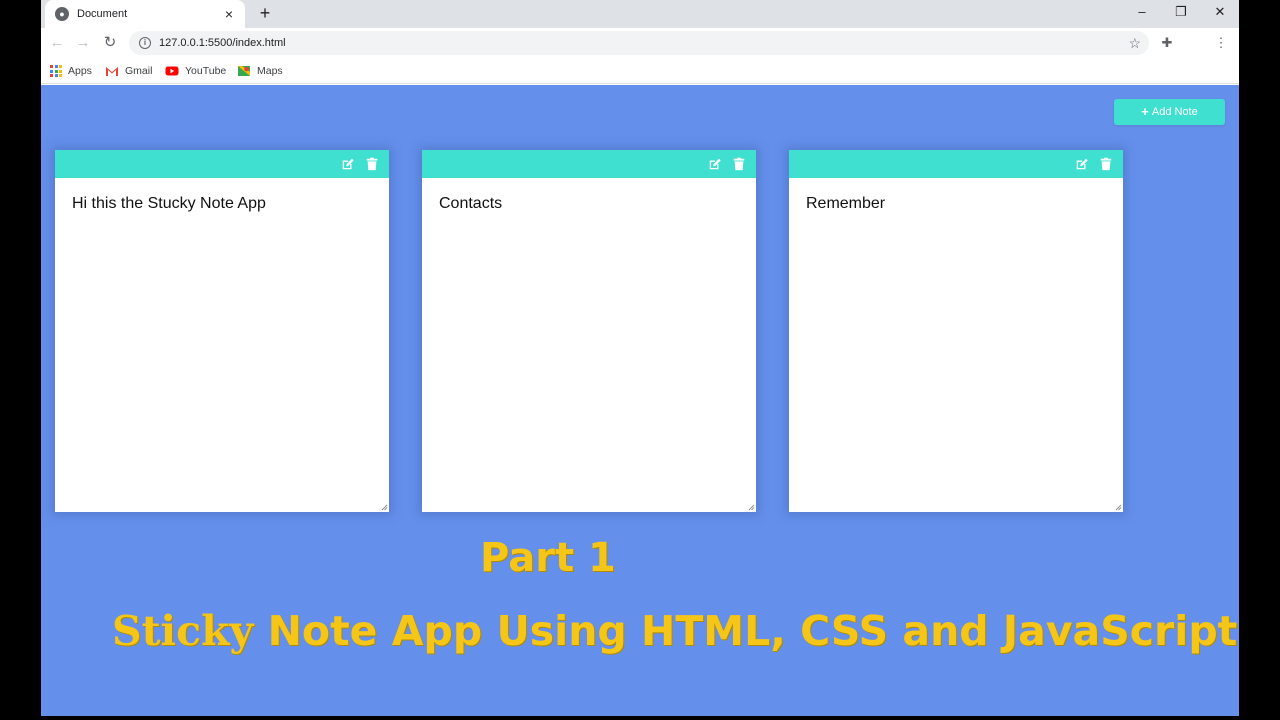 The image size is (1280, 720). What do you see at coordinates (83, 43) in the screenshot?
I see `forward-button: →` at bounding box center [83, 43].